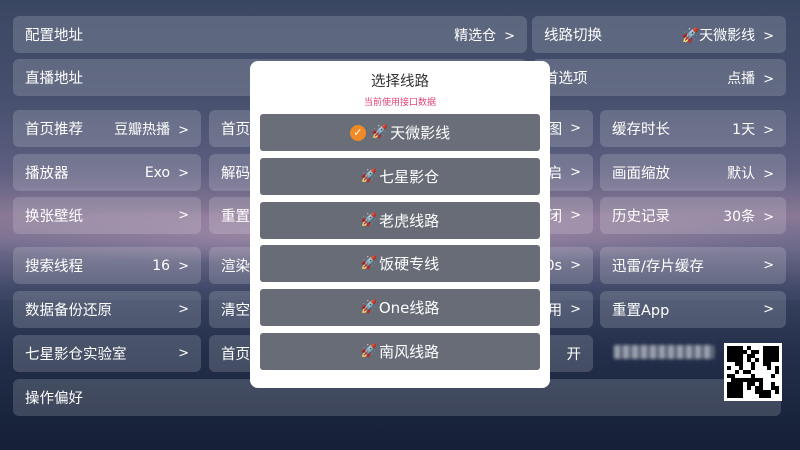 The width and height of the screenshot is (800, 450). Describe the element at coordinates (693, 172) in the screenshot. I see `tile-screen-scale: 画面缩放 默认 >` at that location.